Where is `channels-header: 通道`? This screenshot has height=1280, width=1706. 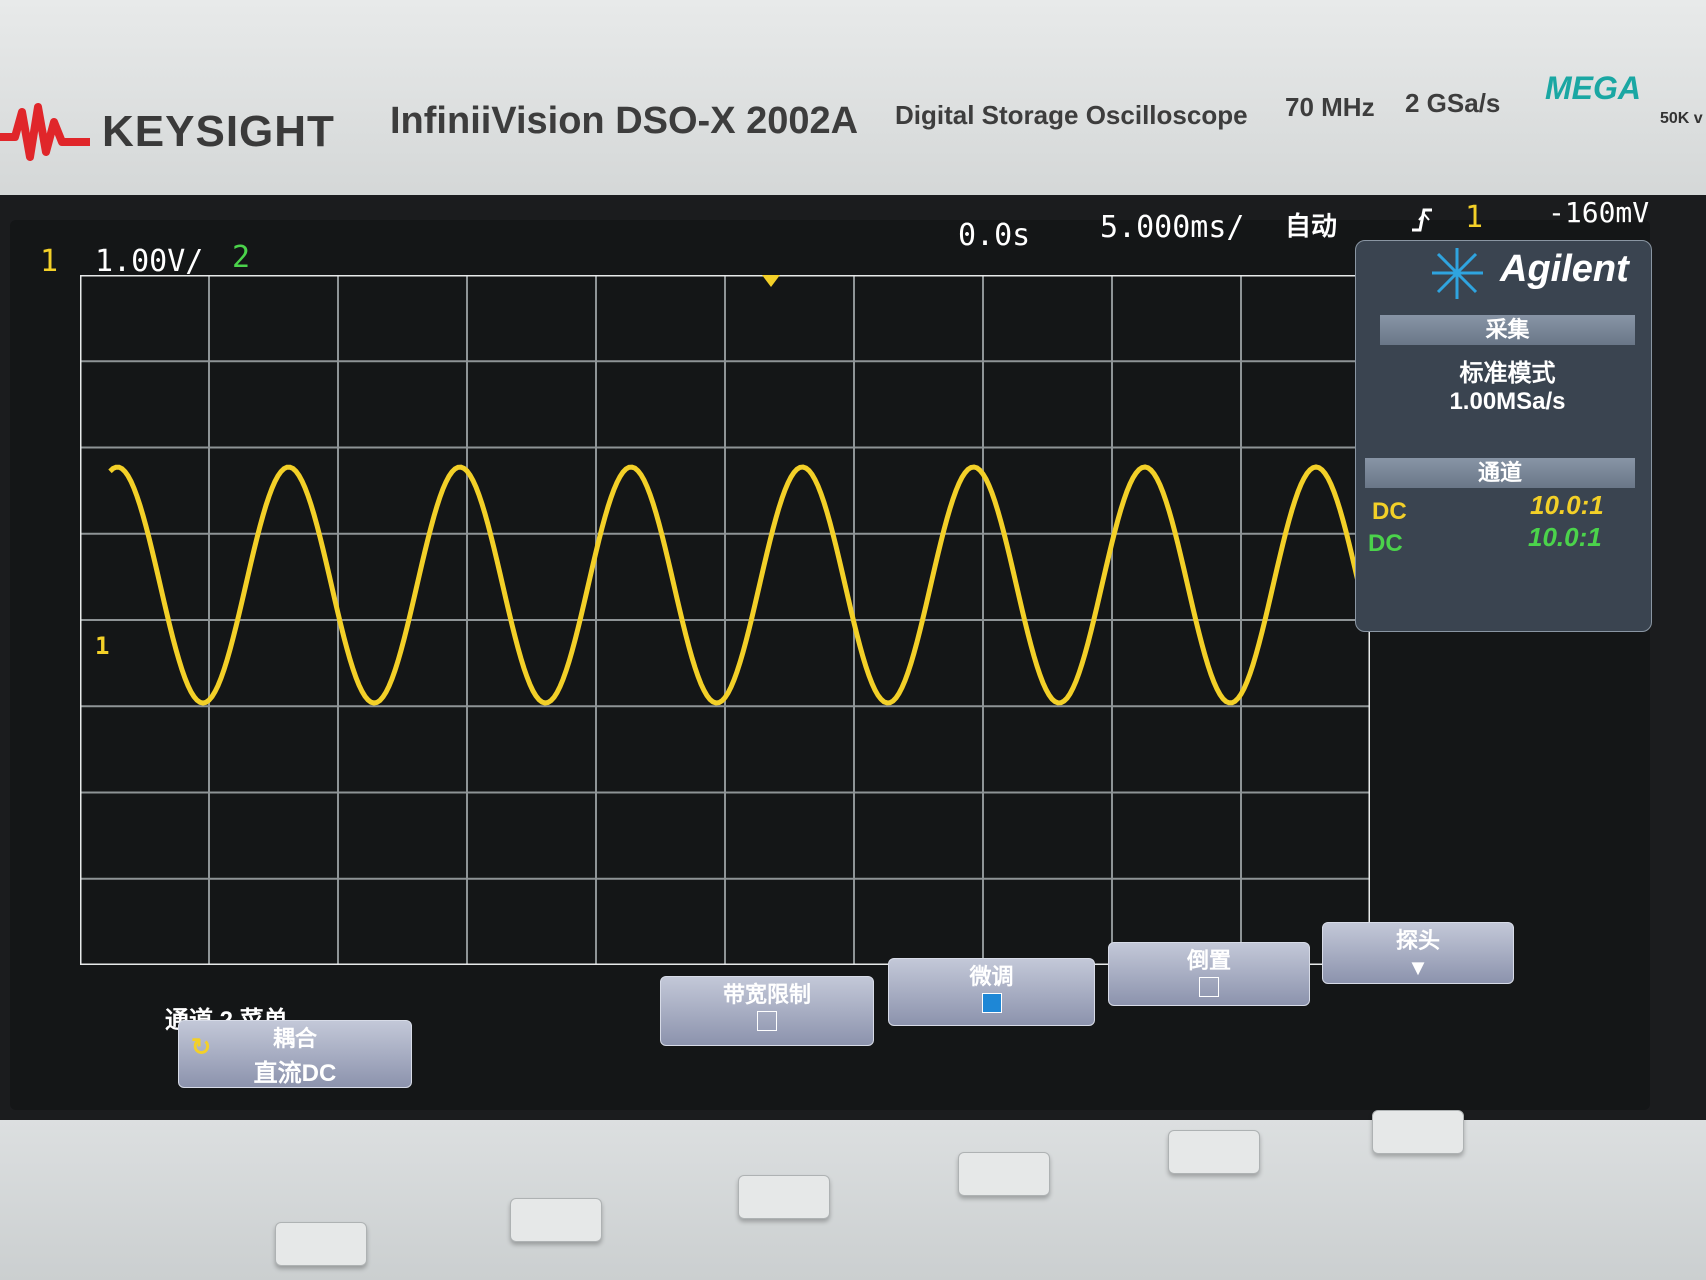
channels-header: 通道 is located at coordinates (1500, 473).